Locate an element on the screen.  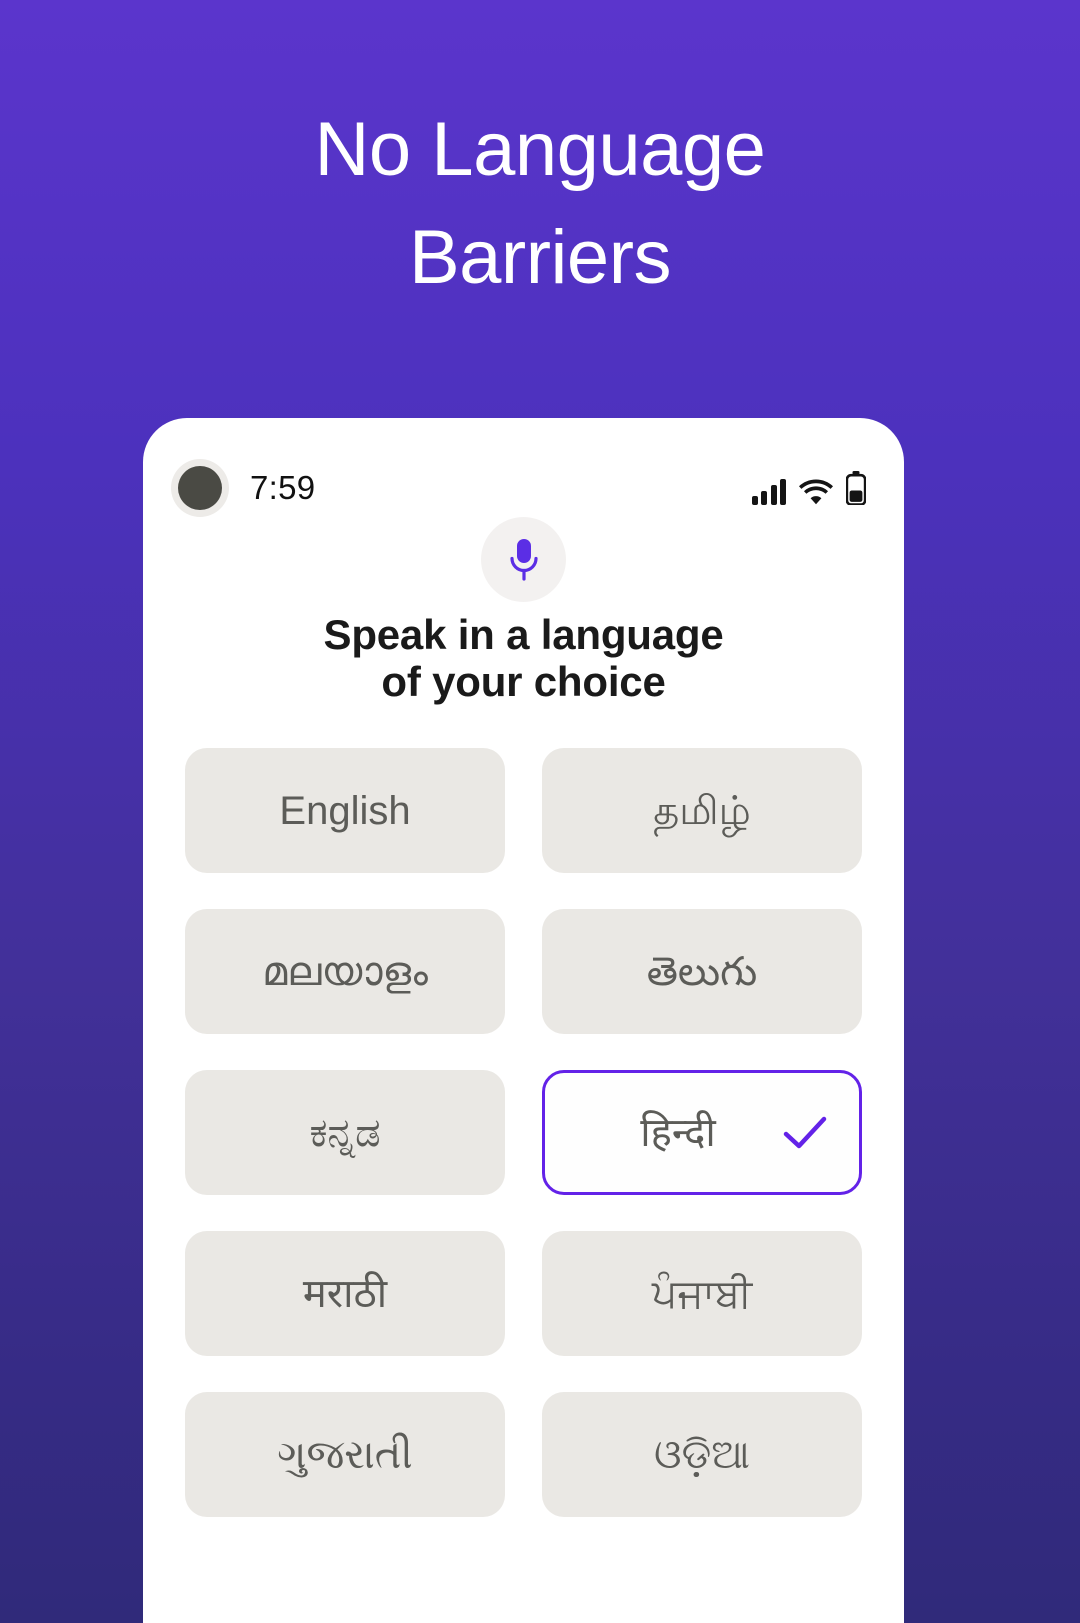
language-label: मराठी is located at coordinates (345, 1293).